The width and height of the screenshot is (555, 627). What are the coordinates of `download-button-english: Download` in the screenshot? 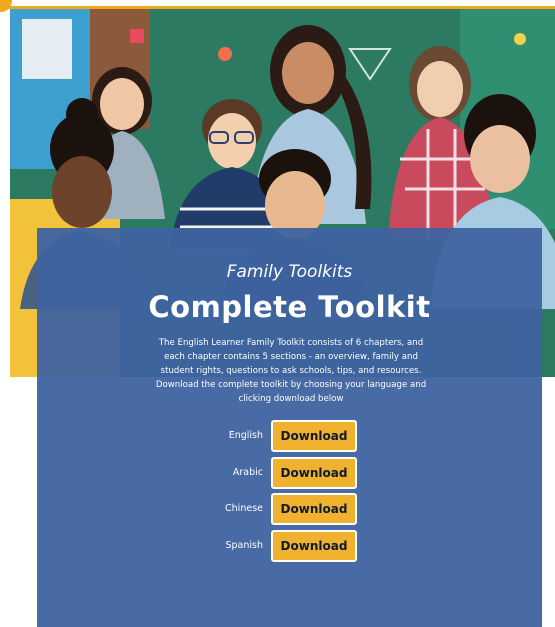 It's located at (314, 436).